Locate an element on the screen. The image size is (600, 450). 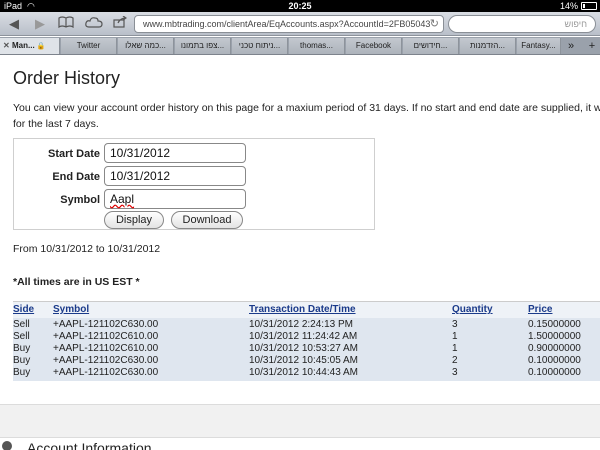
page-title: Order History is located at coordinates (67, 78).